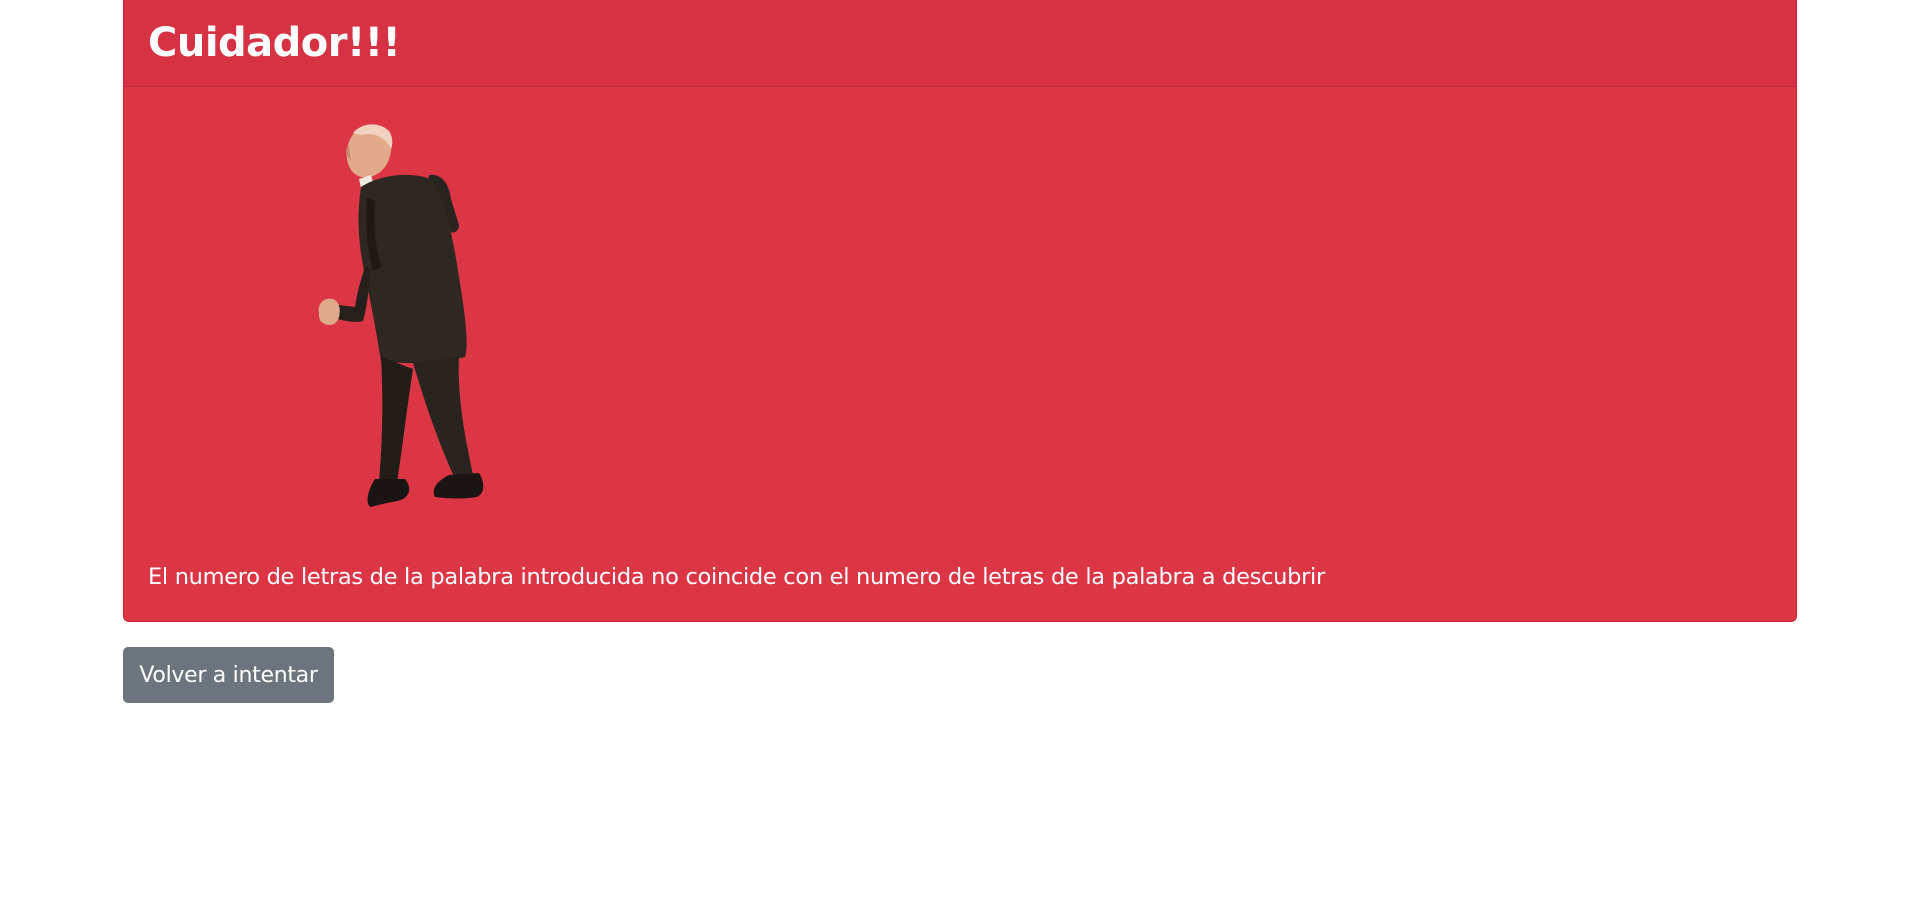 Image resolution: width=1920 pixels, height=924 pixels. What do you see at coordinates (960, 43) in the screenshot?
I see `alert-header: Cuidador!!!` at bounding box center [960, 43].